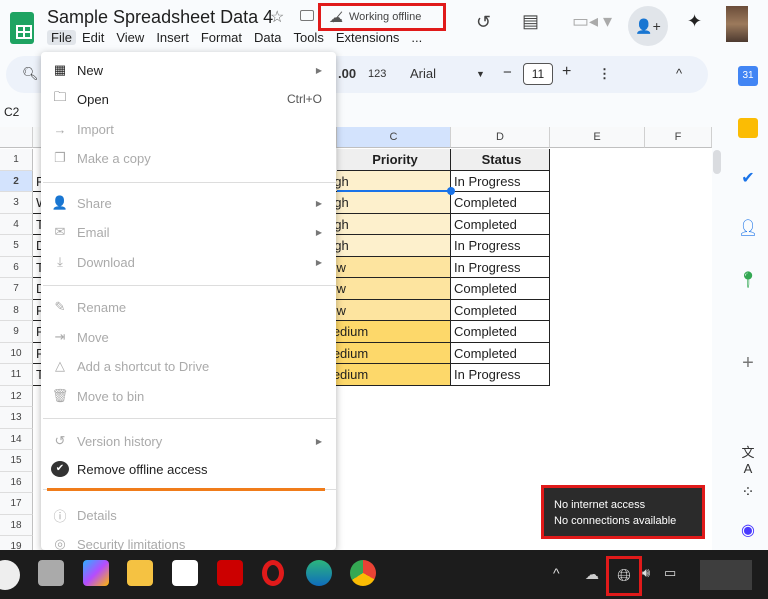  What do you see at coordinates (394, 160) in the screenshot?
I see `header-cell-priority: Priority` at bounding box center [394, 160].